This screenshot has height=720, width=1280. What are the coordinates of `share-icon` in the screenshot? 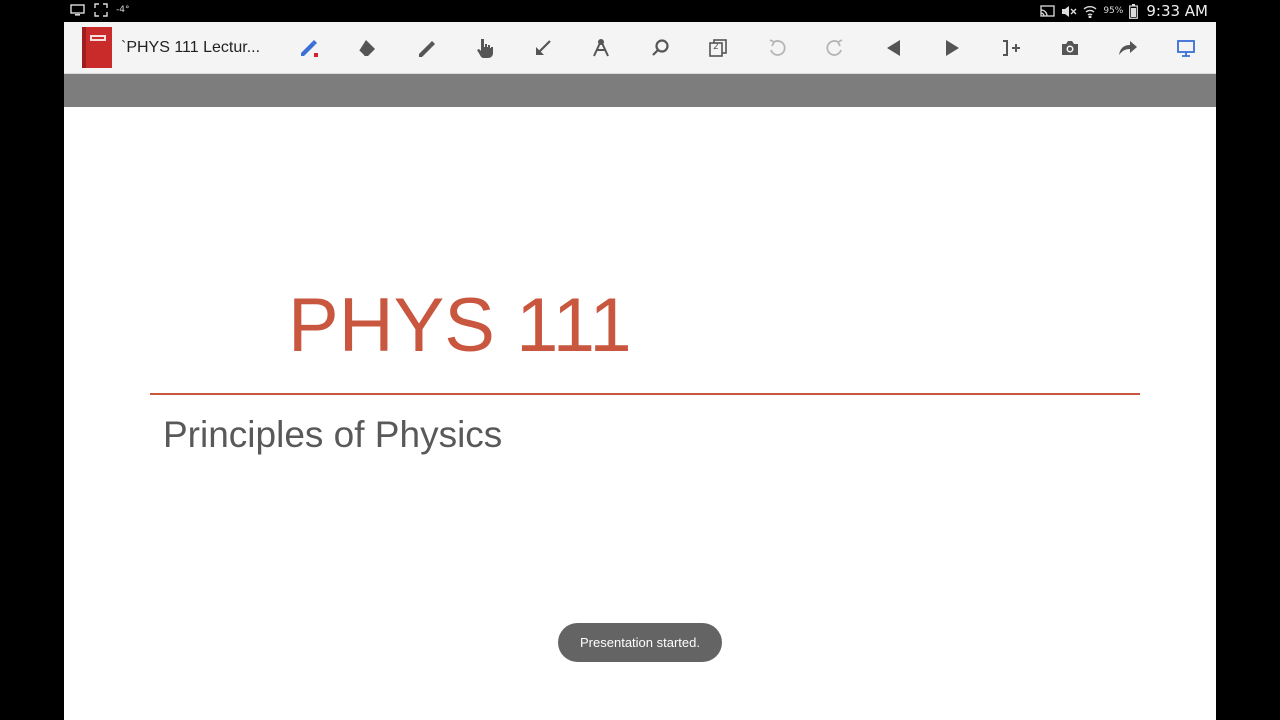 It's located at (1128, 48).